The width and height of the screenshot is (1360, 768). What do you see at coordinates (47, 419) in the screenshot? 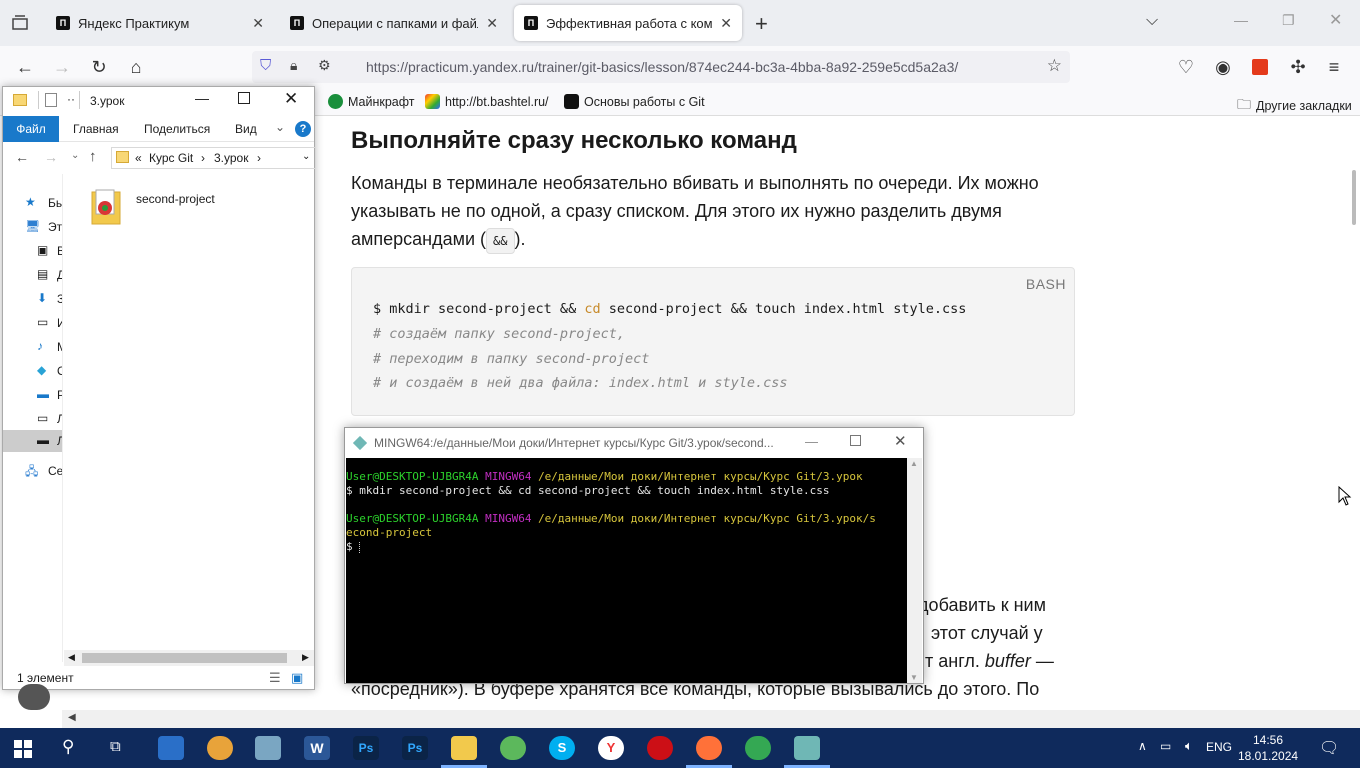
I see `local-disk-icon: ▭` at bounding box center [47, 419].